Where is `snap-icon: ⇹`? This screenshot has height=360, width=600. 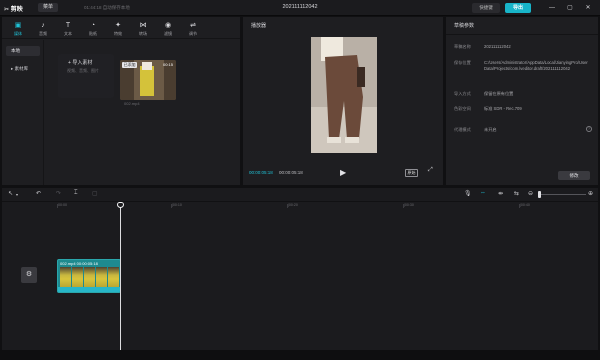
snap-icon: ⇹ is located at coordinates (500, 193).